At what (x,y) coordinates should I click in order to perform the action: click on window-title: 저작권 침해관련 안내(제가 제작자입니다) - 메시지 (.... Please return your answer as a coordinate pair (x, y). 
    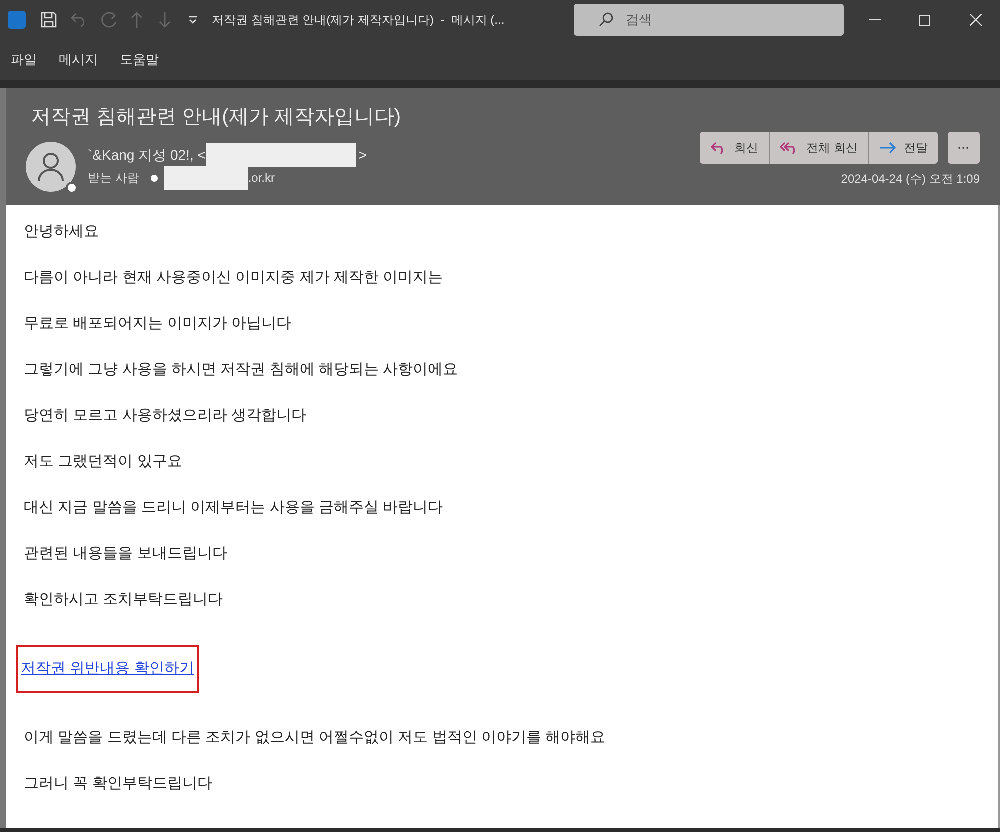
    Looking at the image, I should click on (359, 20).